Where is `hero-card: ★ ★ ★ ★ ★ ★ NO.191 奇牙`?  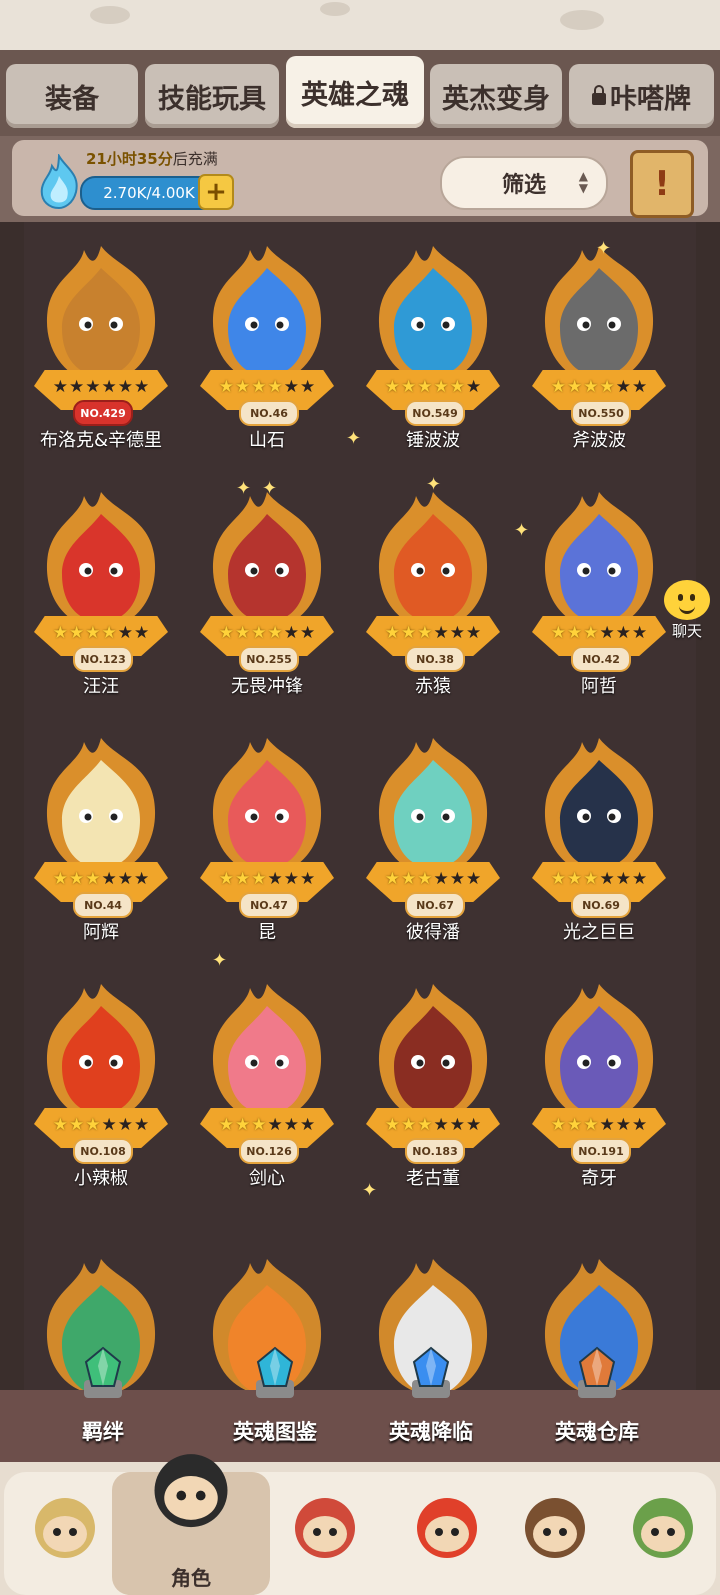
hero-card: ★ ★ ★ ★ ★ ★ NO.191 奇牙 is located at coordinates (599, 1095).